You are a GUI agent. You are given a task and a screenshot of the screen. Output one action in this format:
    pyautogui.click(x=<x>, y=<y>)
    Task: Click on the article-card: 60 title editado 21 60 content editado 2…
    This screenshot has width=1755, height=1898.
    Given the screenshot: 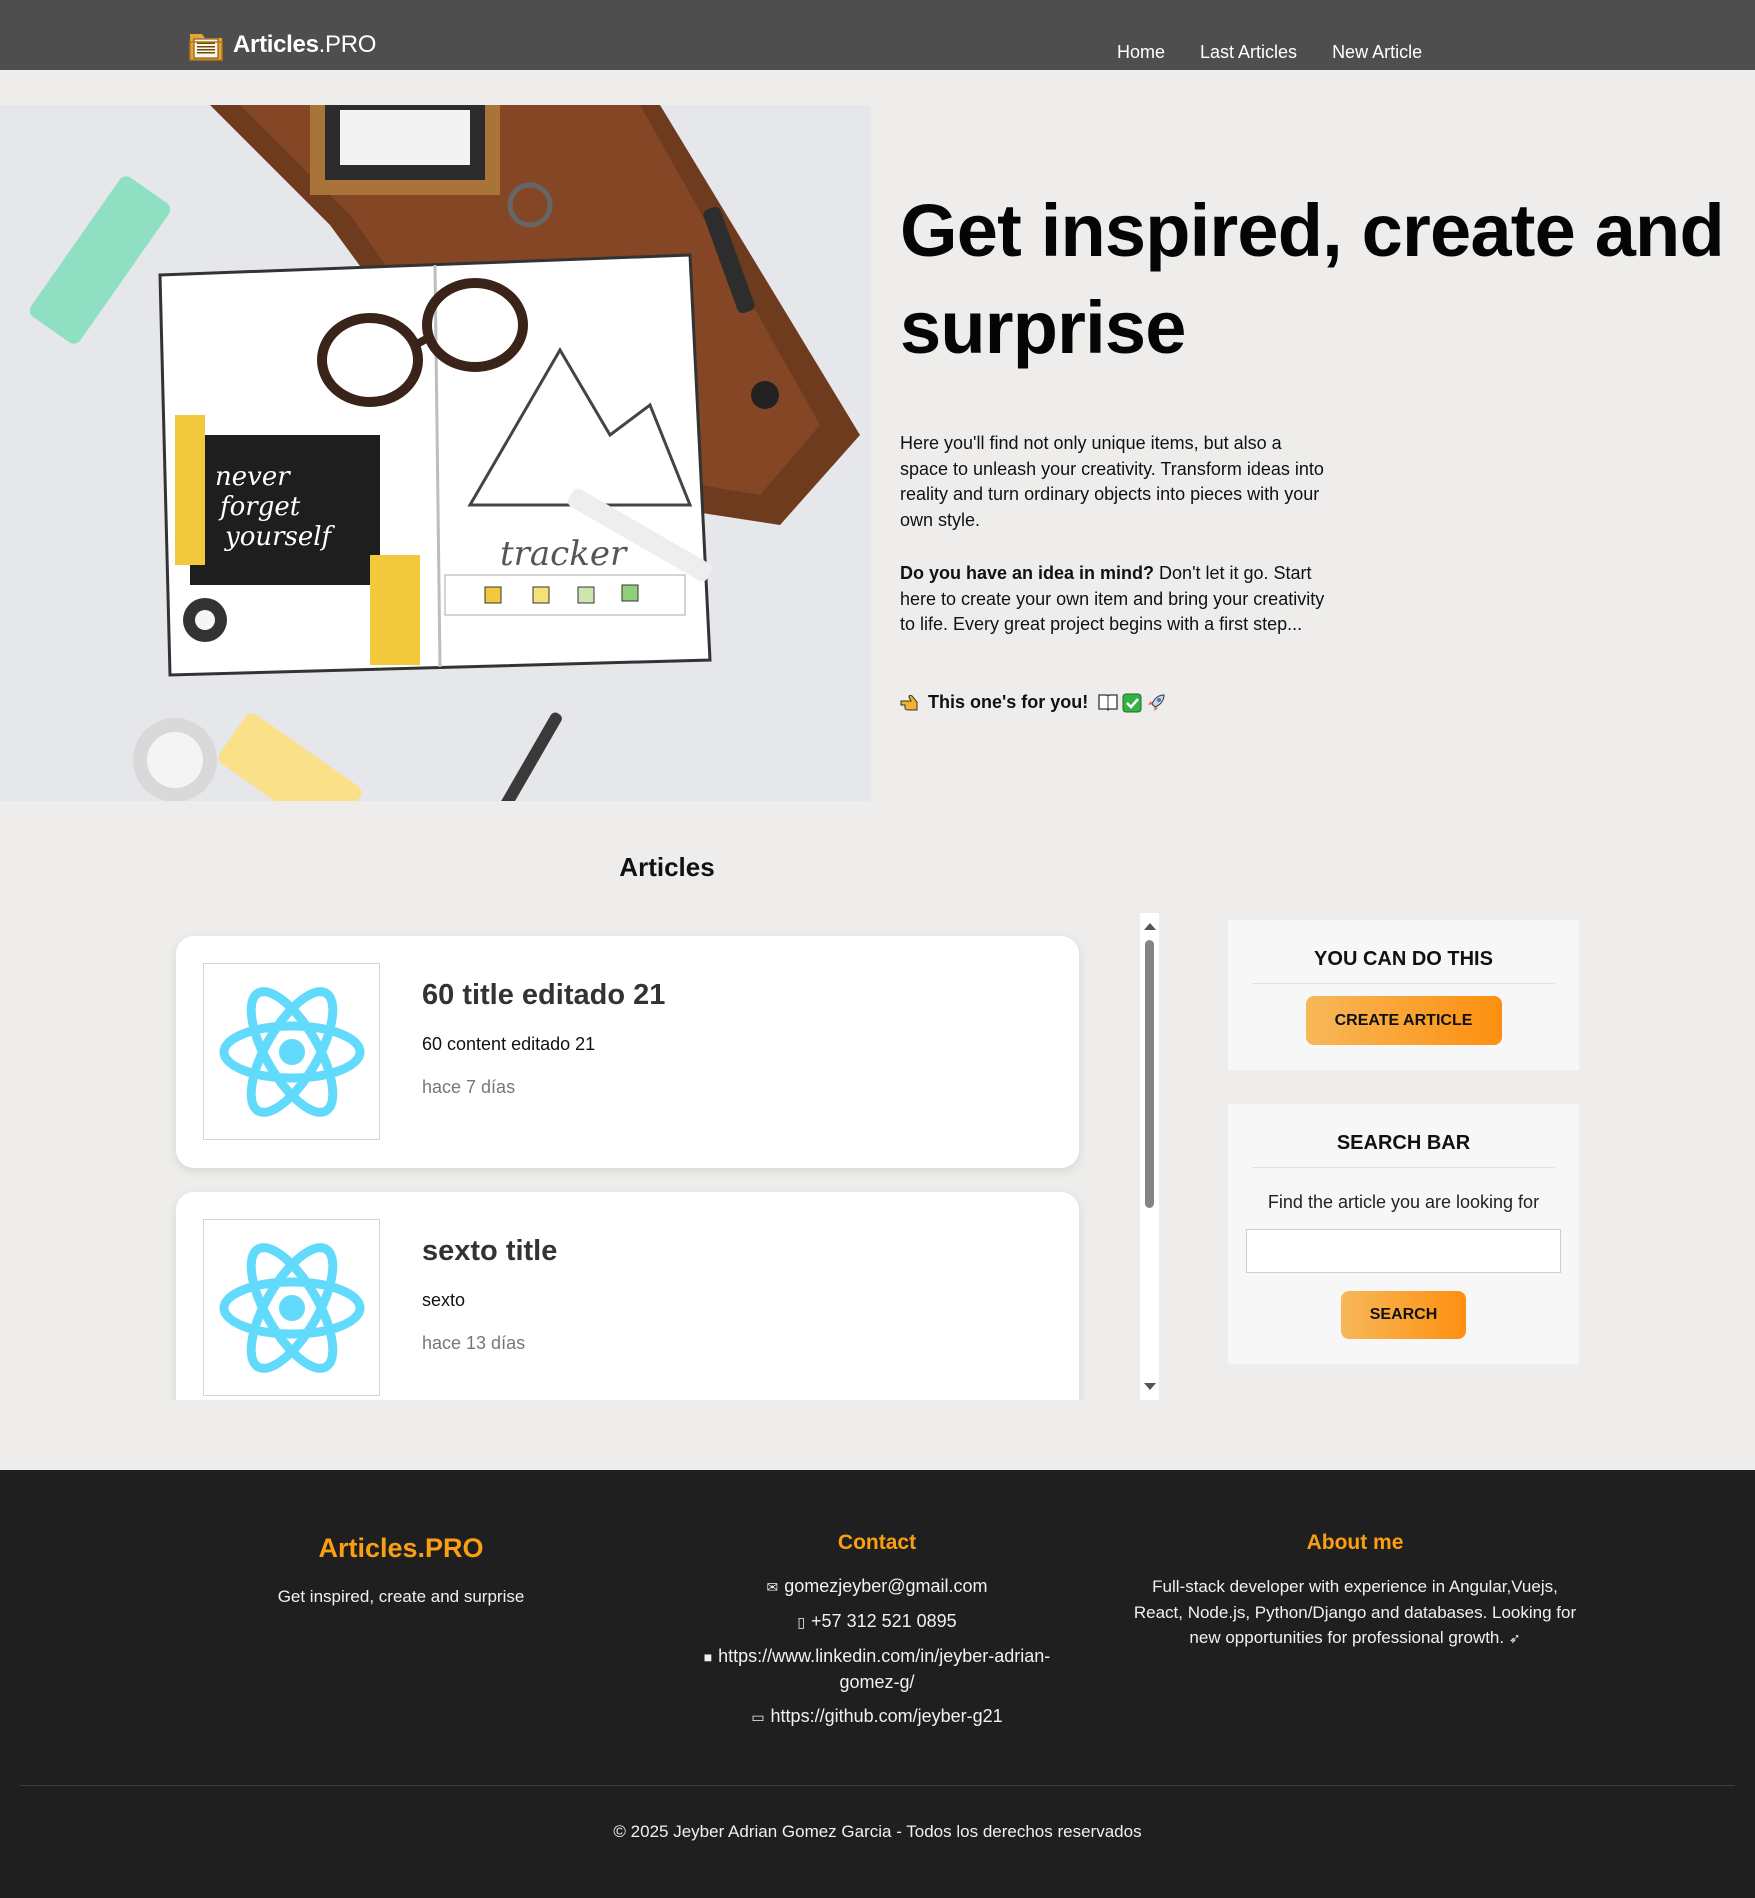 What is the action you would take?
    pyautogui.click(x=627, y=1052)
    